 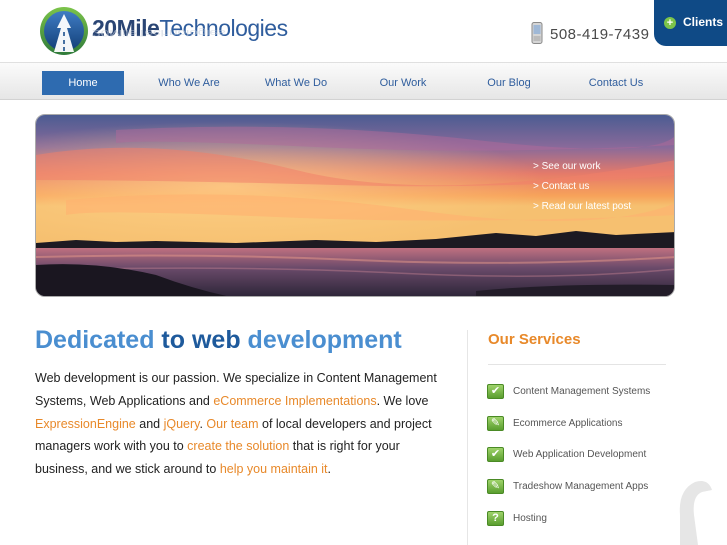 I want to click on nav-our-work: Our Work, so click(x=403, y=83).